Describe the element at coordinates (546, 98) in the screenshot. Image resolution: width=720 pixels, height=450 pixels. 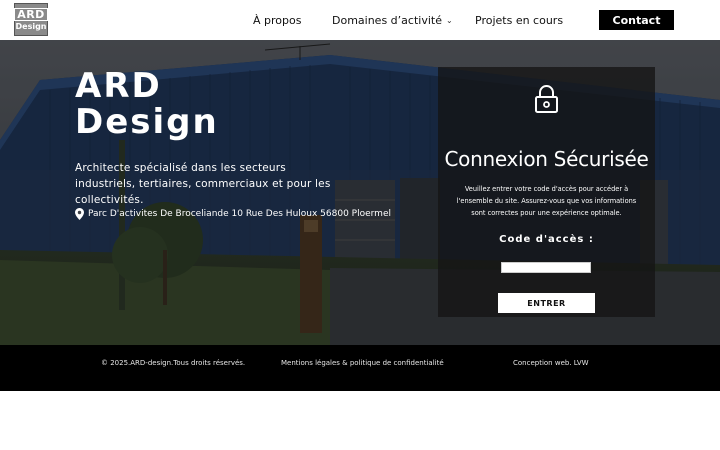
I see `lock-icon` at that location.